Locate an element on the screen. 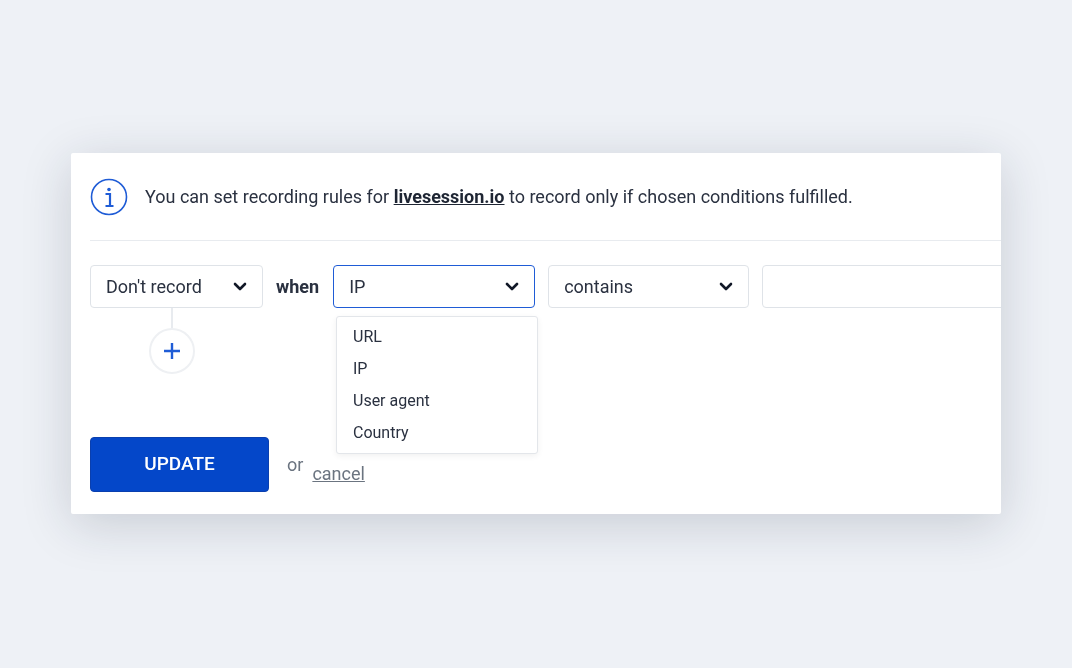 This screenshot has height=668, width=1072. plus-icon is located at coordinates (172, 351).